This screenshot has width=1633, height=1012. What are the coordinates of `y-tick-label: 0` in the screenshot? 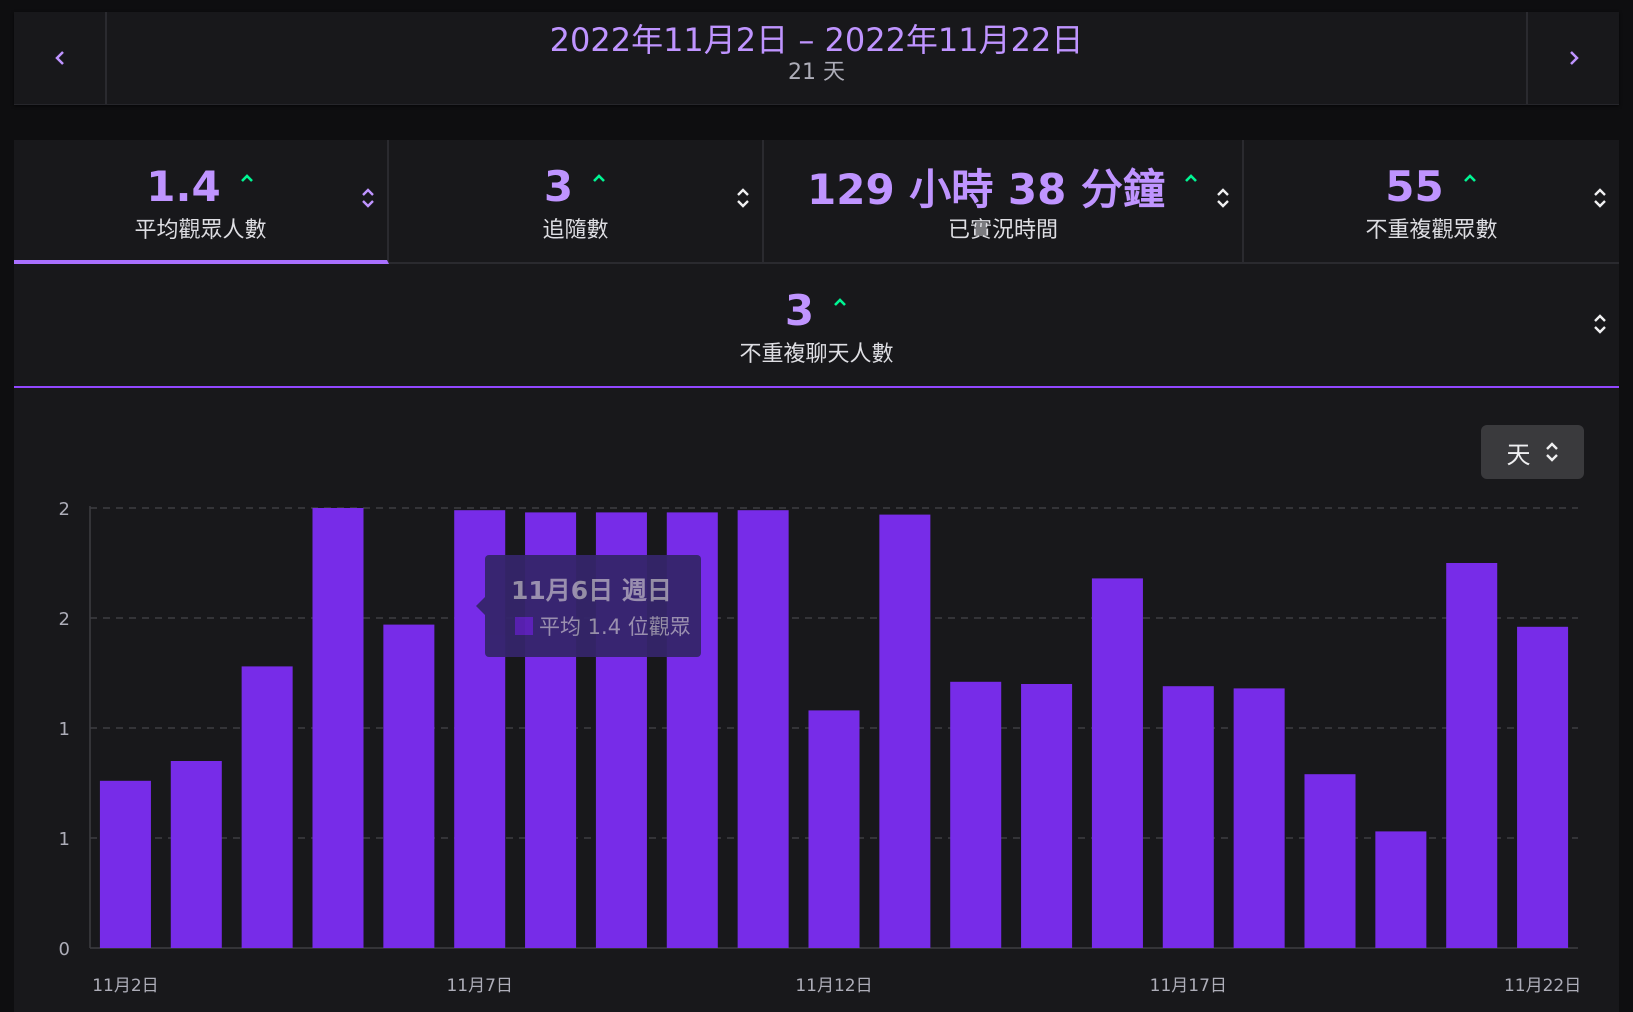 It's located at (64, 949).